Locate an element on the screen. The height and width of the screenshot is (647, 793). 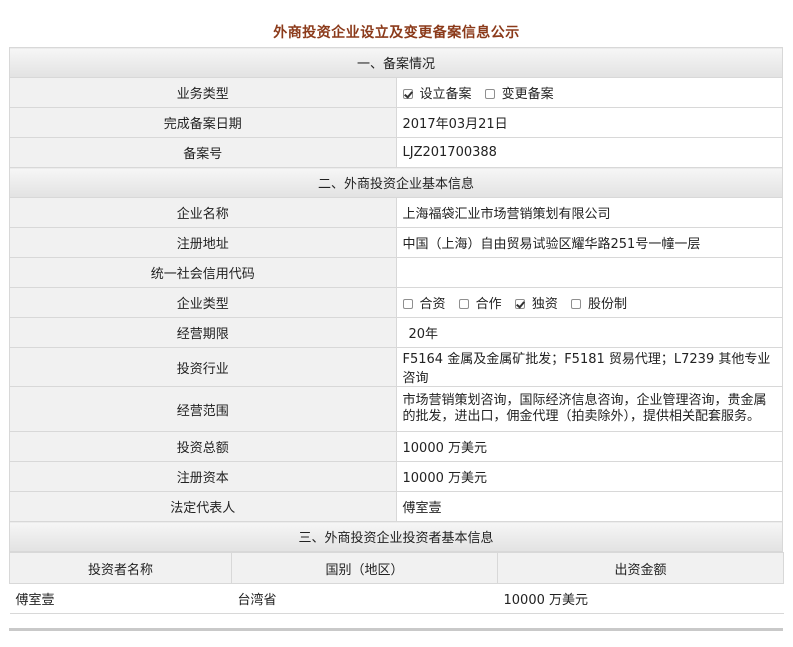
record-no-label: 备案号 is located at coordinates (203, 152).